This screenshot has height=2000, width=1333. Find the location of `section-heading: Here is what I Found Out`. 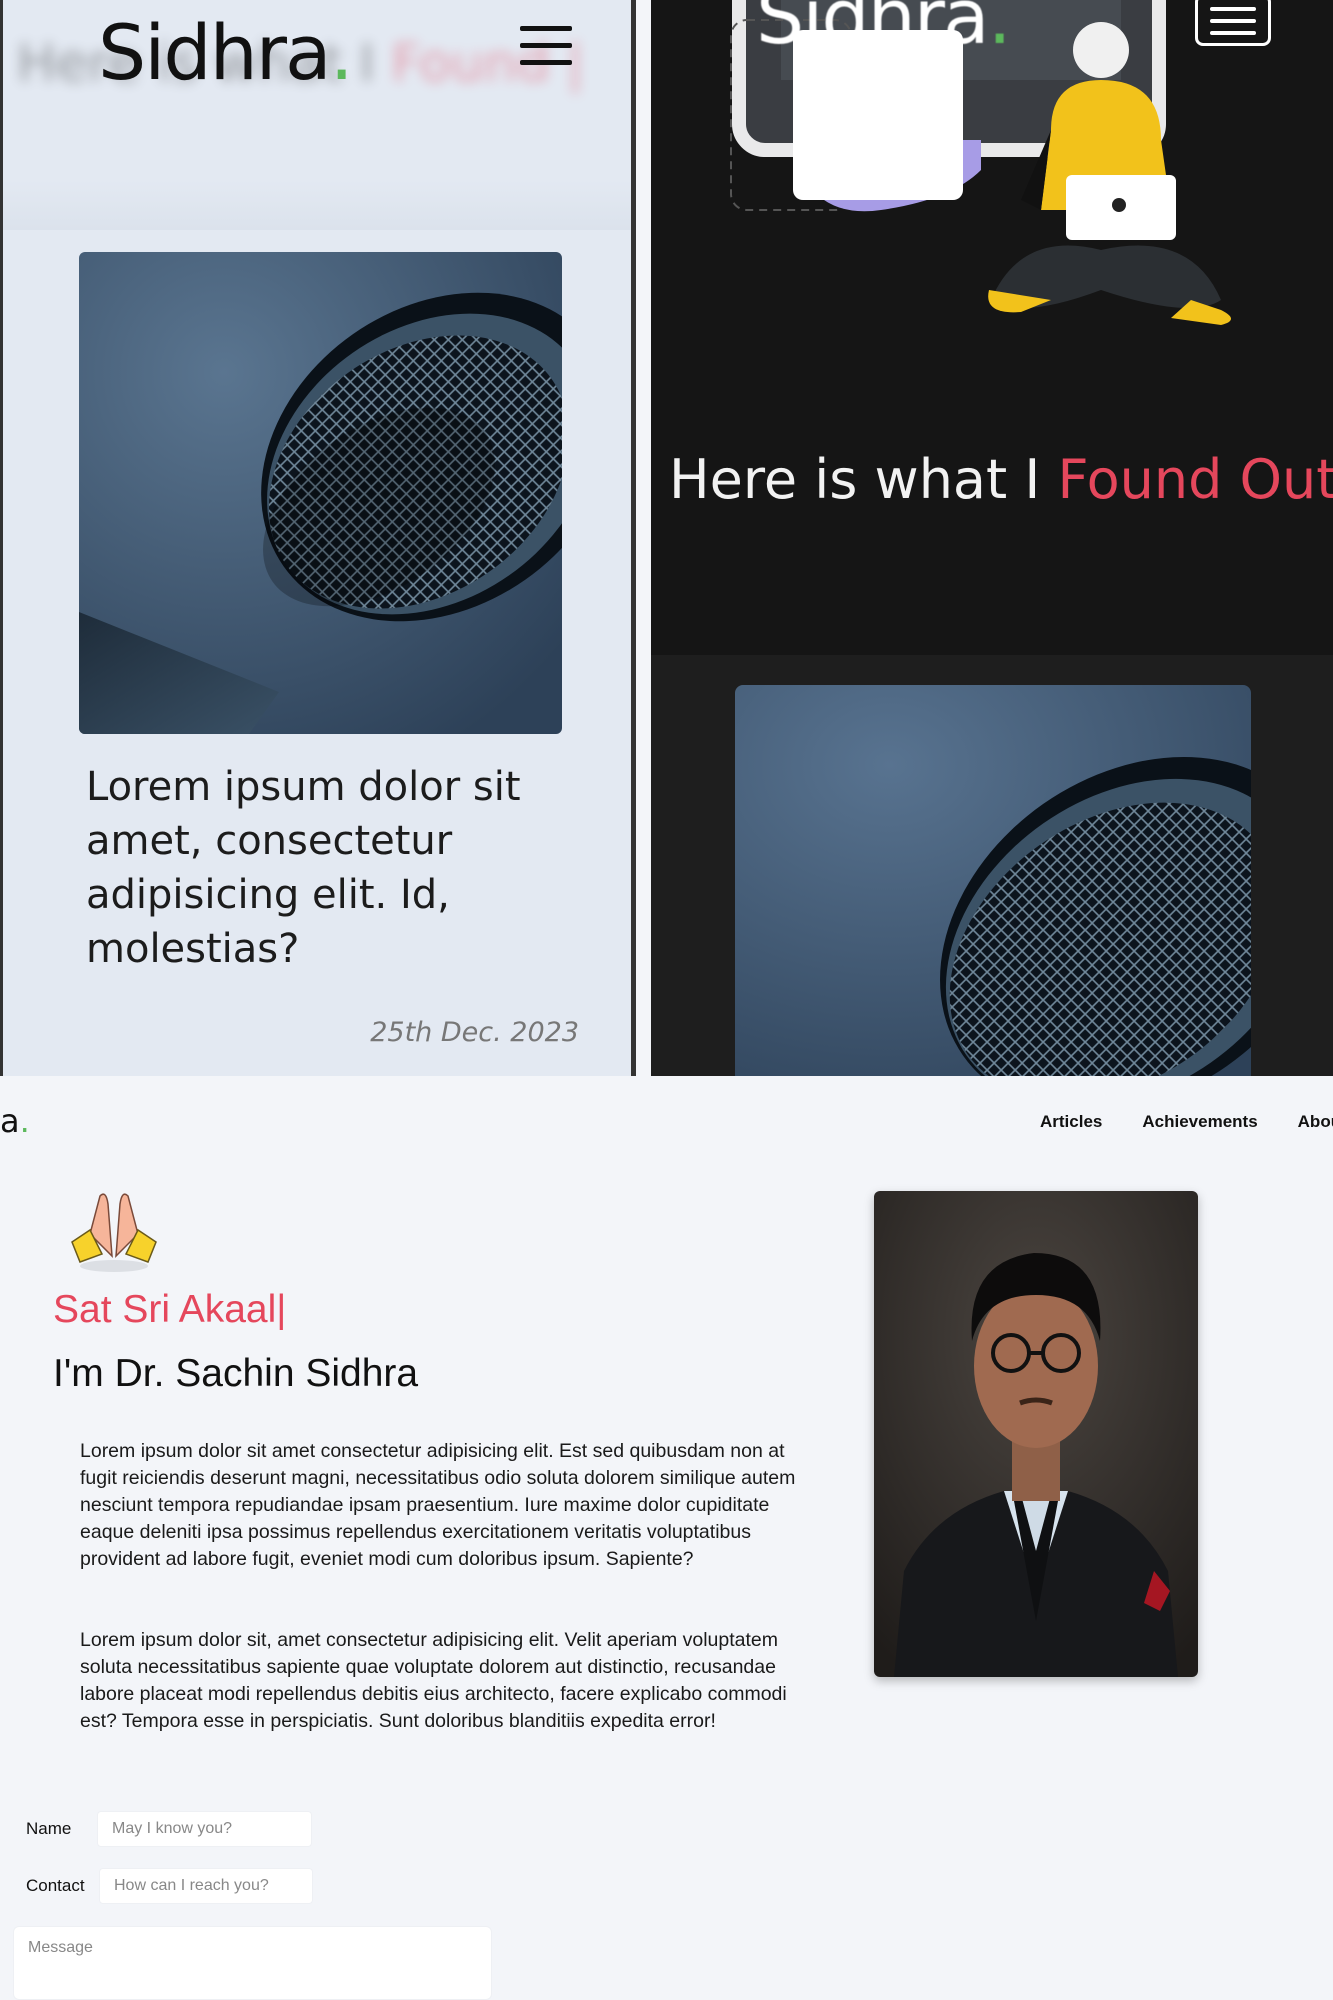

section-heading: Here is what I Found Out is located at coordinates (1001, 479).